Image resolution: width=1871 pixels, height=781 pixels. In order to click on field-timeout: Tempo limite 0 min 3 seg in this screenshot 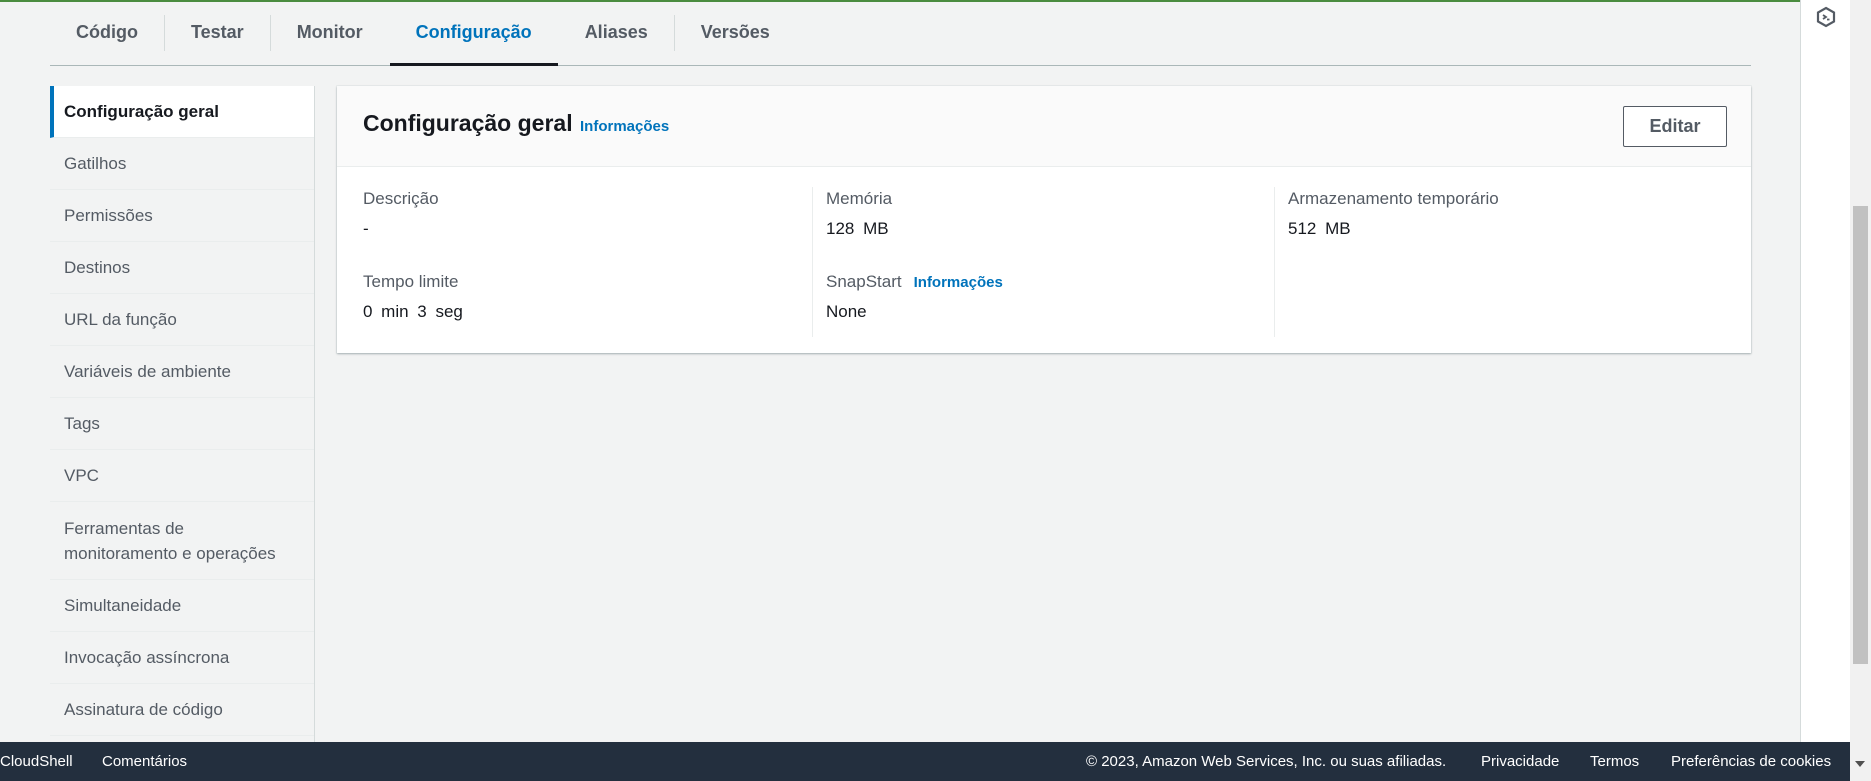, I will do `click(594, 297)`.